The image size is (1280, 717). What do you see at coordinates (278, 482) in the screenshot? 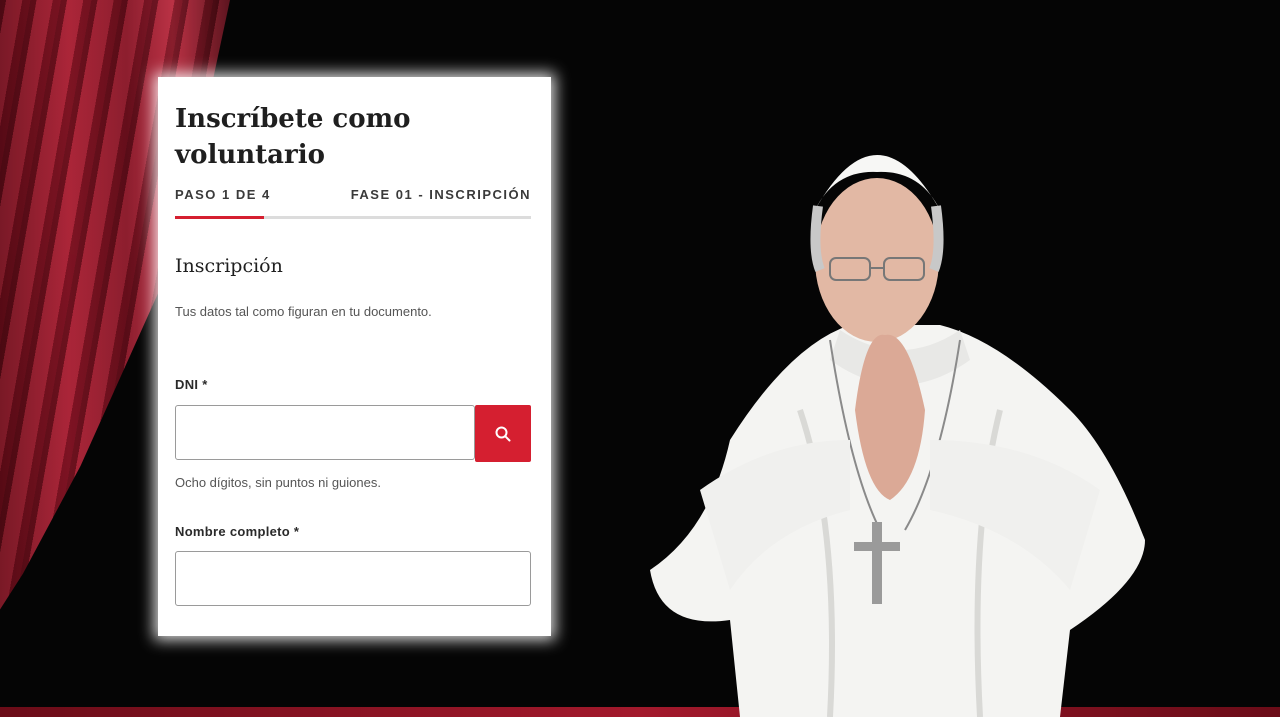
I see `dni-hint: Ocho dígitos, sin puntos ni guiones.` at bounding box center [278, 482].